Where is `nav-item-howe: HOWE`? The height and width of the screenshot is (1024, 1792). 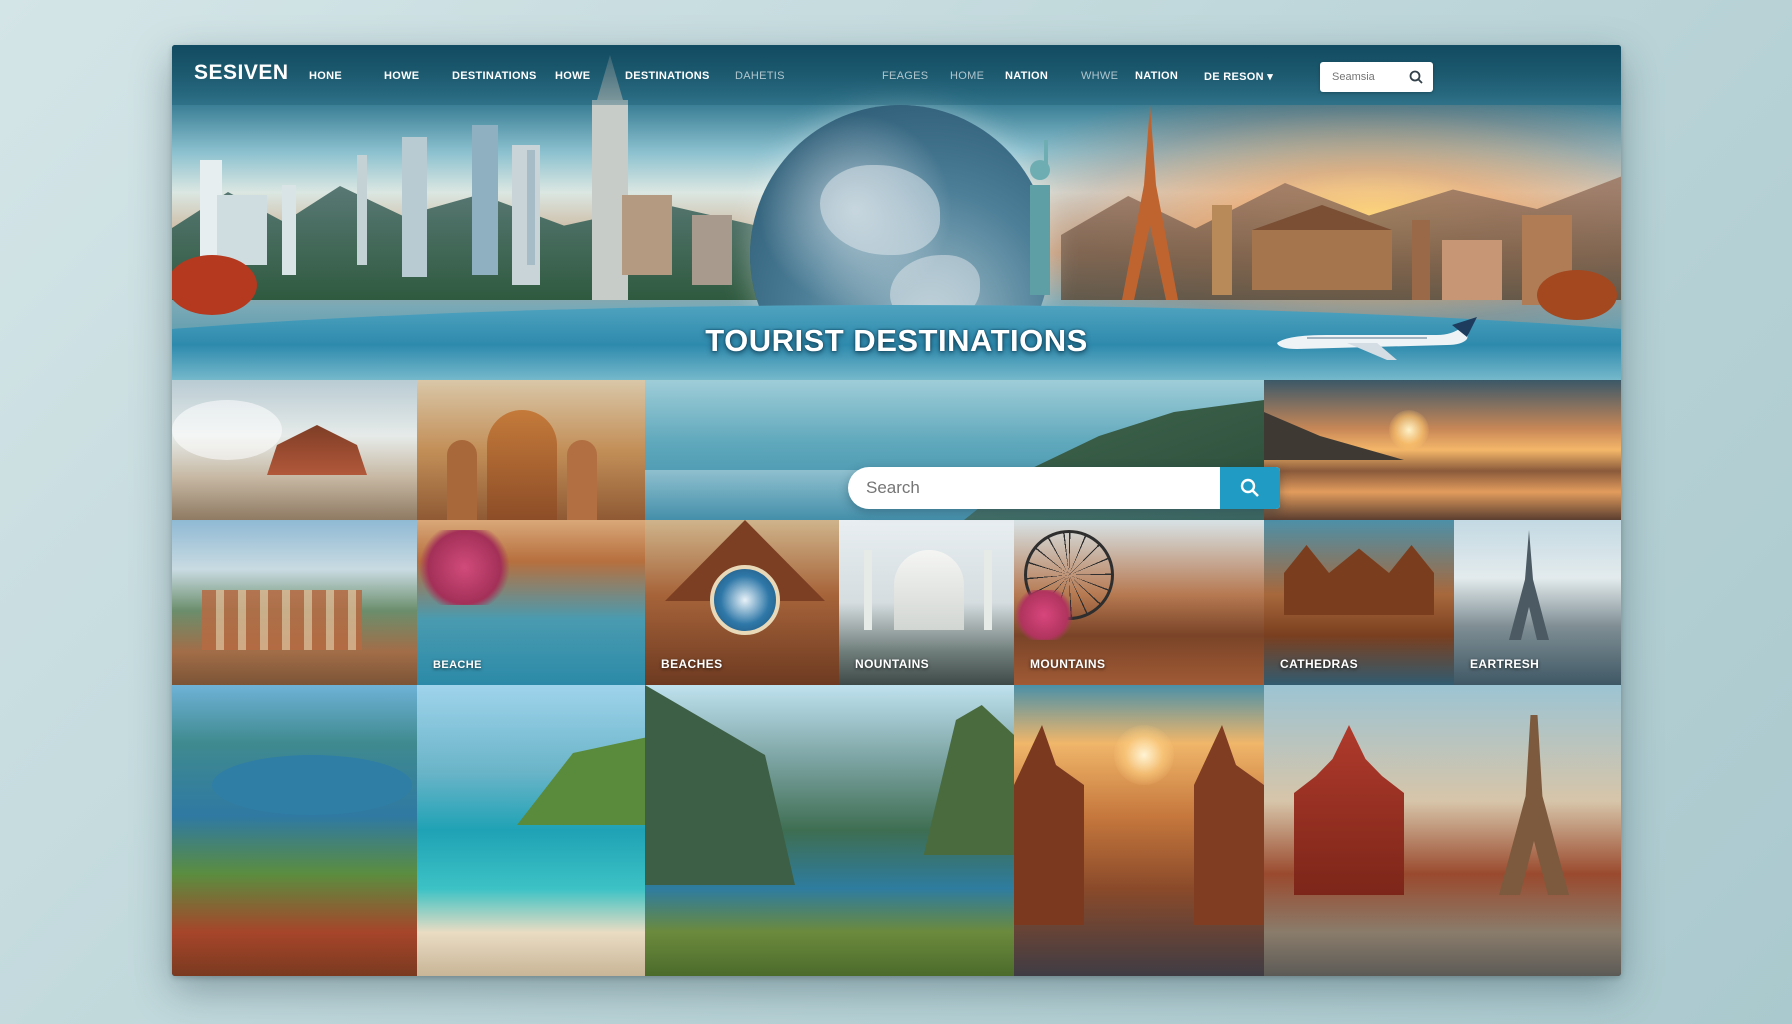 nav-item-howe: HOWE is located at coordinates (401, 76).